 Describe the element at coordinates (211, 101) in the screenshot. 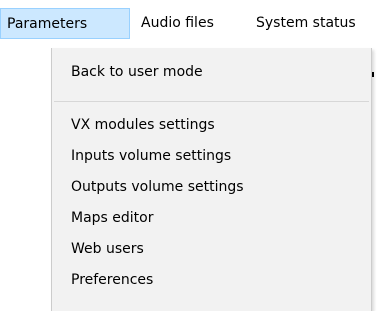

I see `menu-separator` at that location.